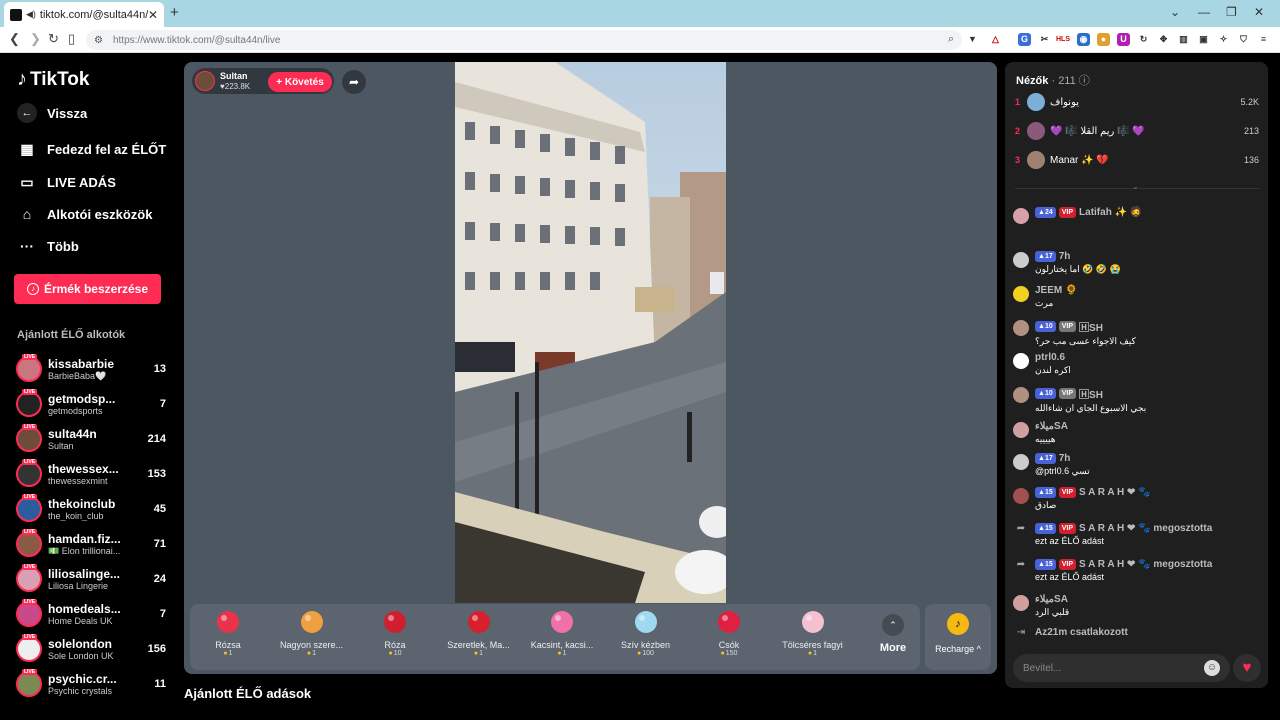 The width and height of the screenshot is (1280, 720). Describe the element at coordinates (1050, 357) in the screenshot. I see `chat-username: ptrl0.6` at that location.